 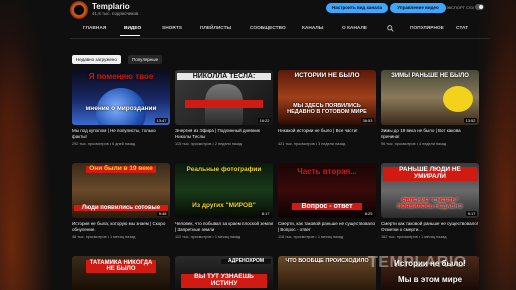 What do you see at coordinates (111, 6) in the screenshot?
I see `channel-name: Templario` at bounding box center [111, 6].